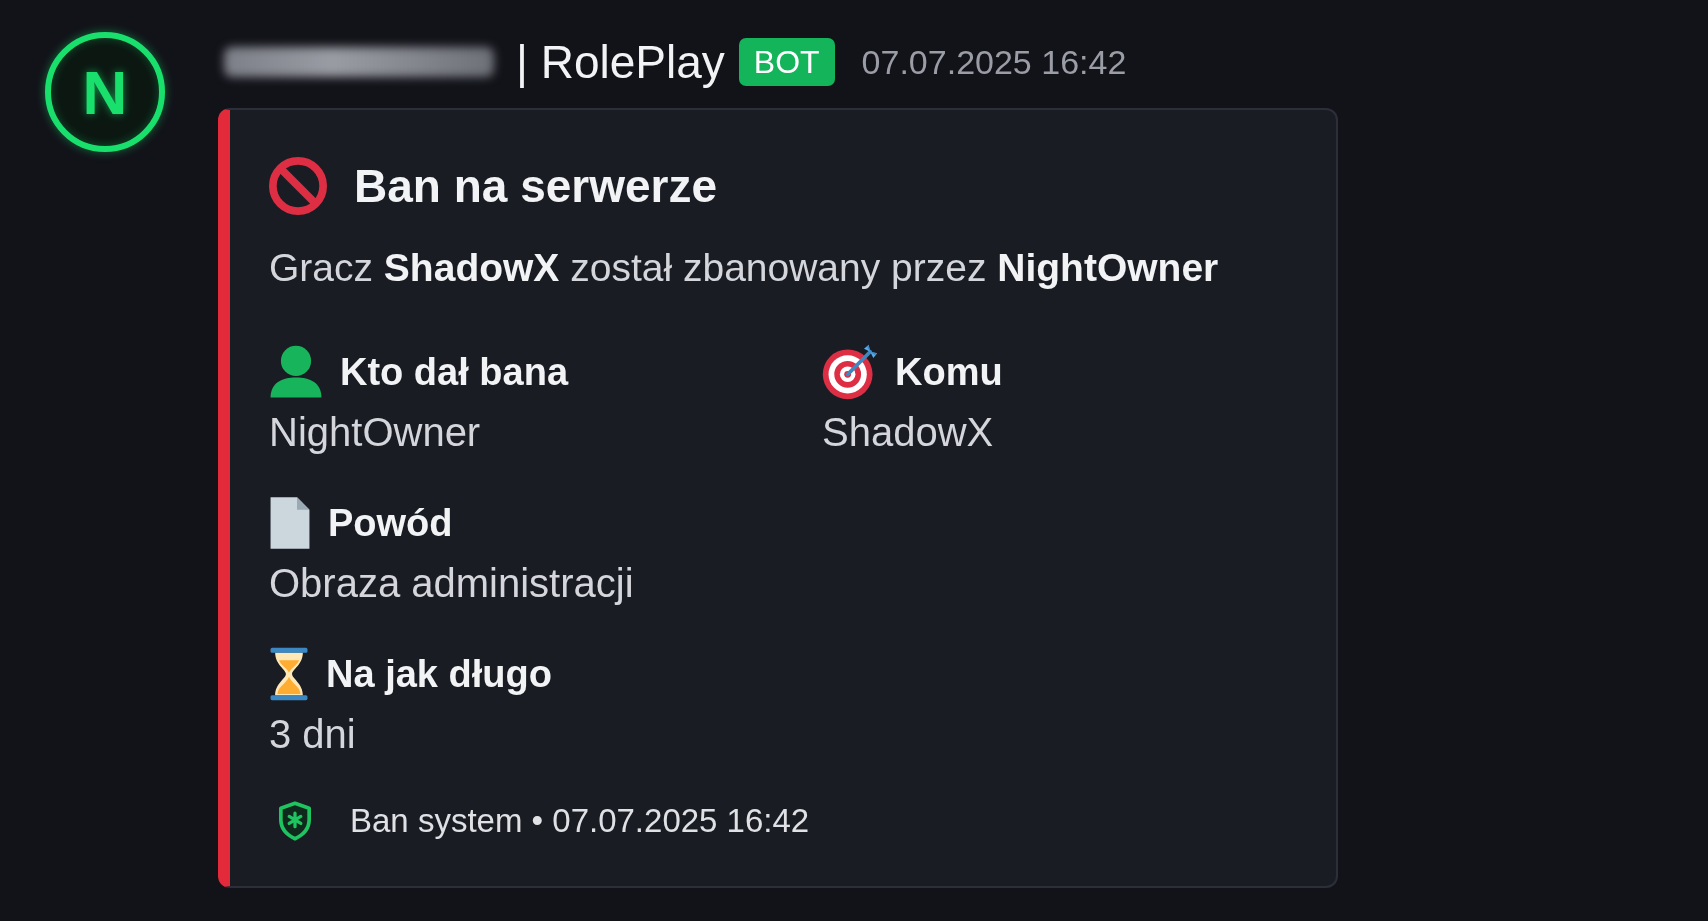  What do you see at coordinates (949, 372) in the screenshot?
I see `field-name: Komu` at bounding box center [949, 372].